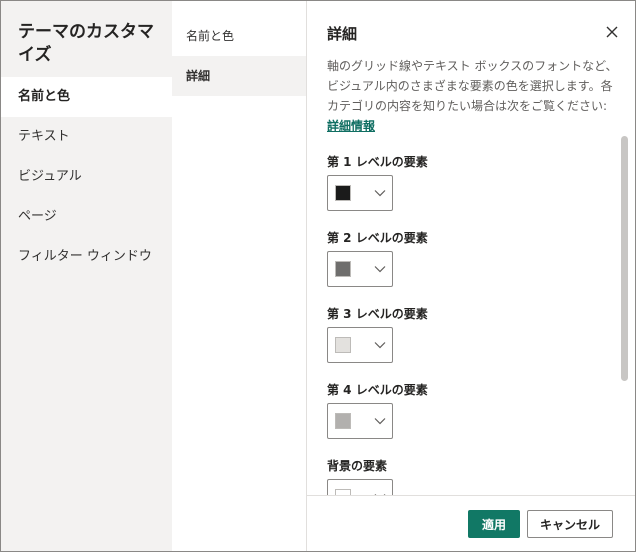 The width and height of the screenshot is (636, 552). Describe the element at coordinates (86, 217) in the screenshot. I see `nav-item-page: ページ` at that location.